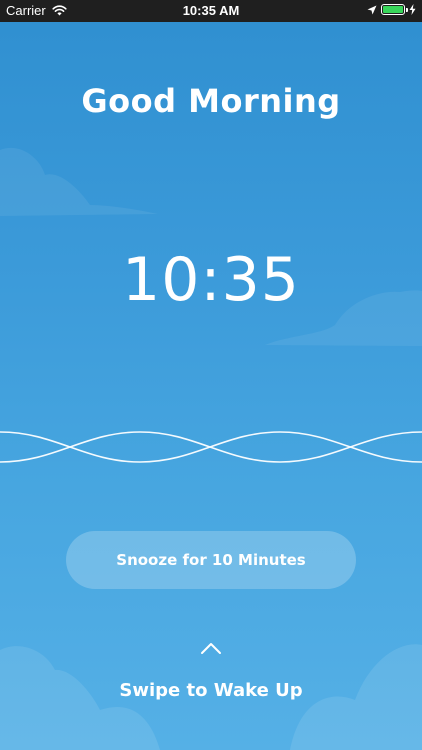 The width and height of the screenshot is (422, 750). I want to click on swipe-to-wake-label: Swipe to Wake Up, so click(211, 690).